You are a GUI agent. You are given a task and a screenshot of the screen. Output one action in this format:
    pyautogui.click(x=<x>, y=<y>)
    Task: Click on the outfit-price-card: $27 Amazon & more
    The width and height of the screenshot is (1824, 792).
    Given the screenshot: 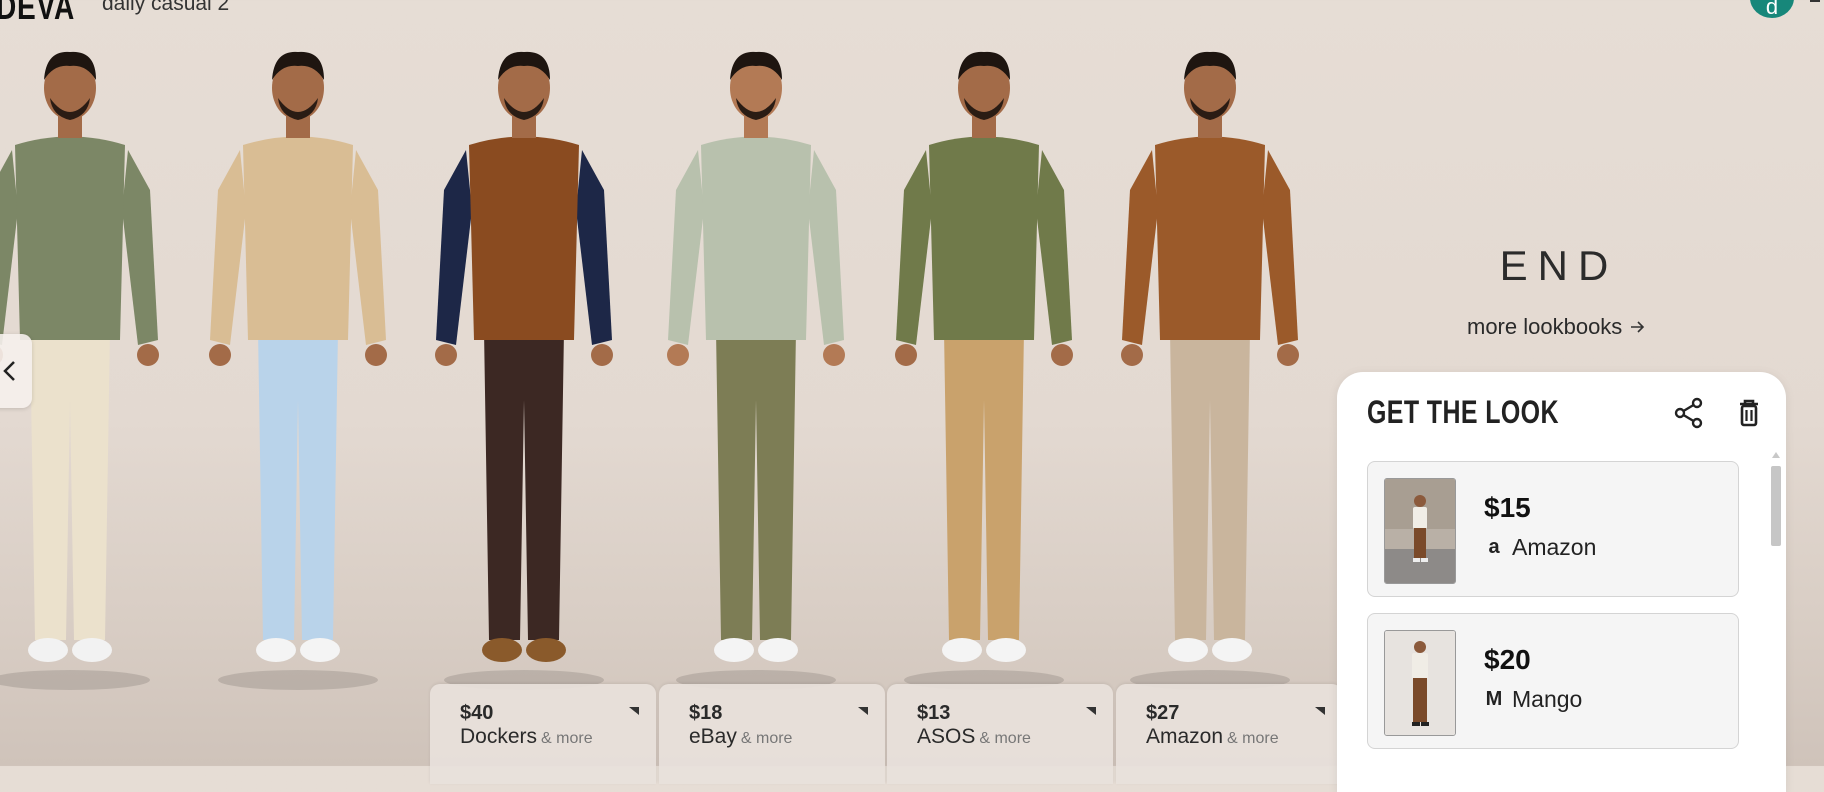 What is the action you would take?
    pyautogui.click(x=1229, y=734)
    